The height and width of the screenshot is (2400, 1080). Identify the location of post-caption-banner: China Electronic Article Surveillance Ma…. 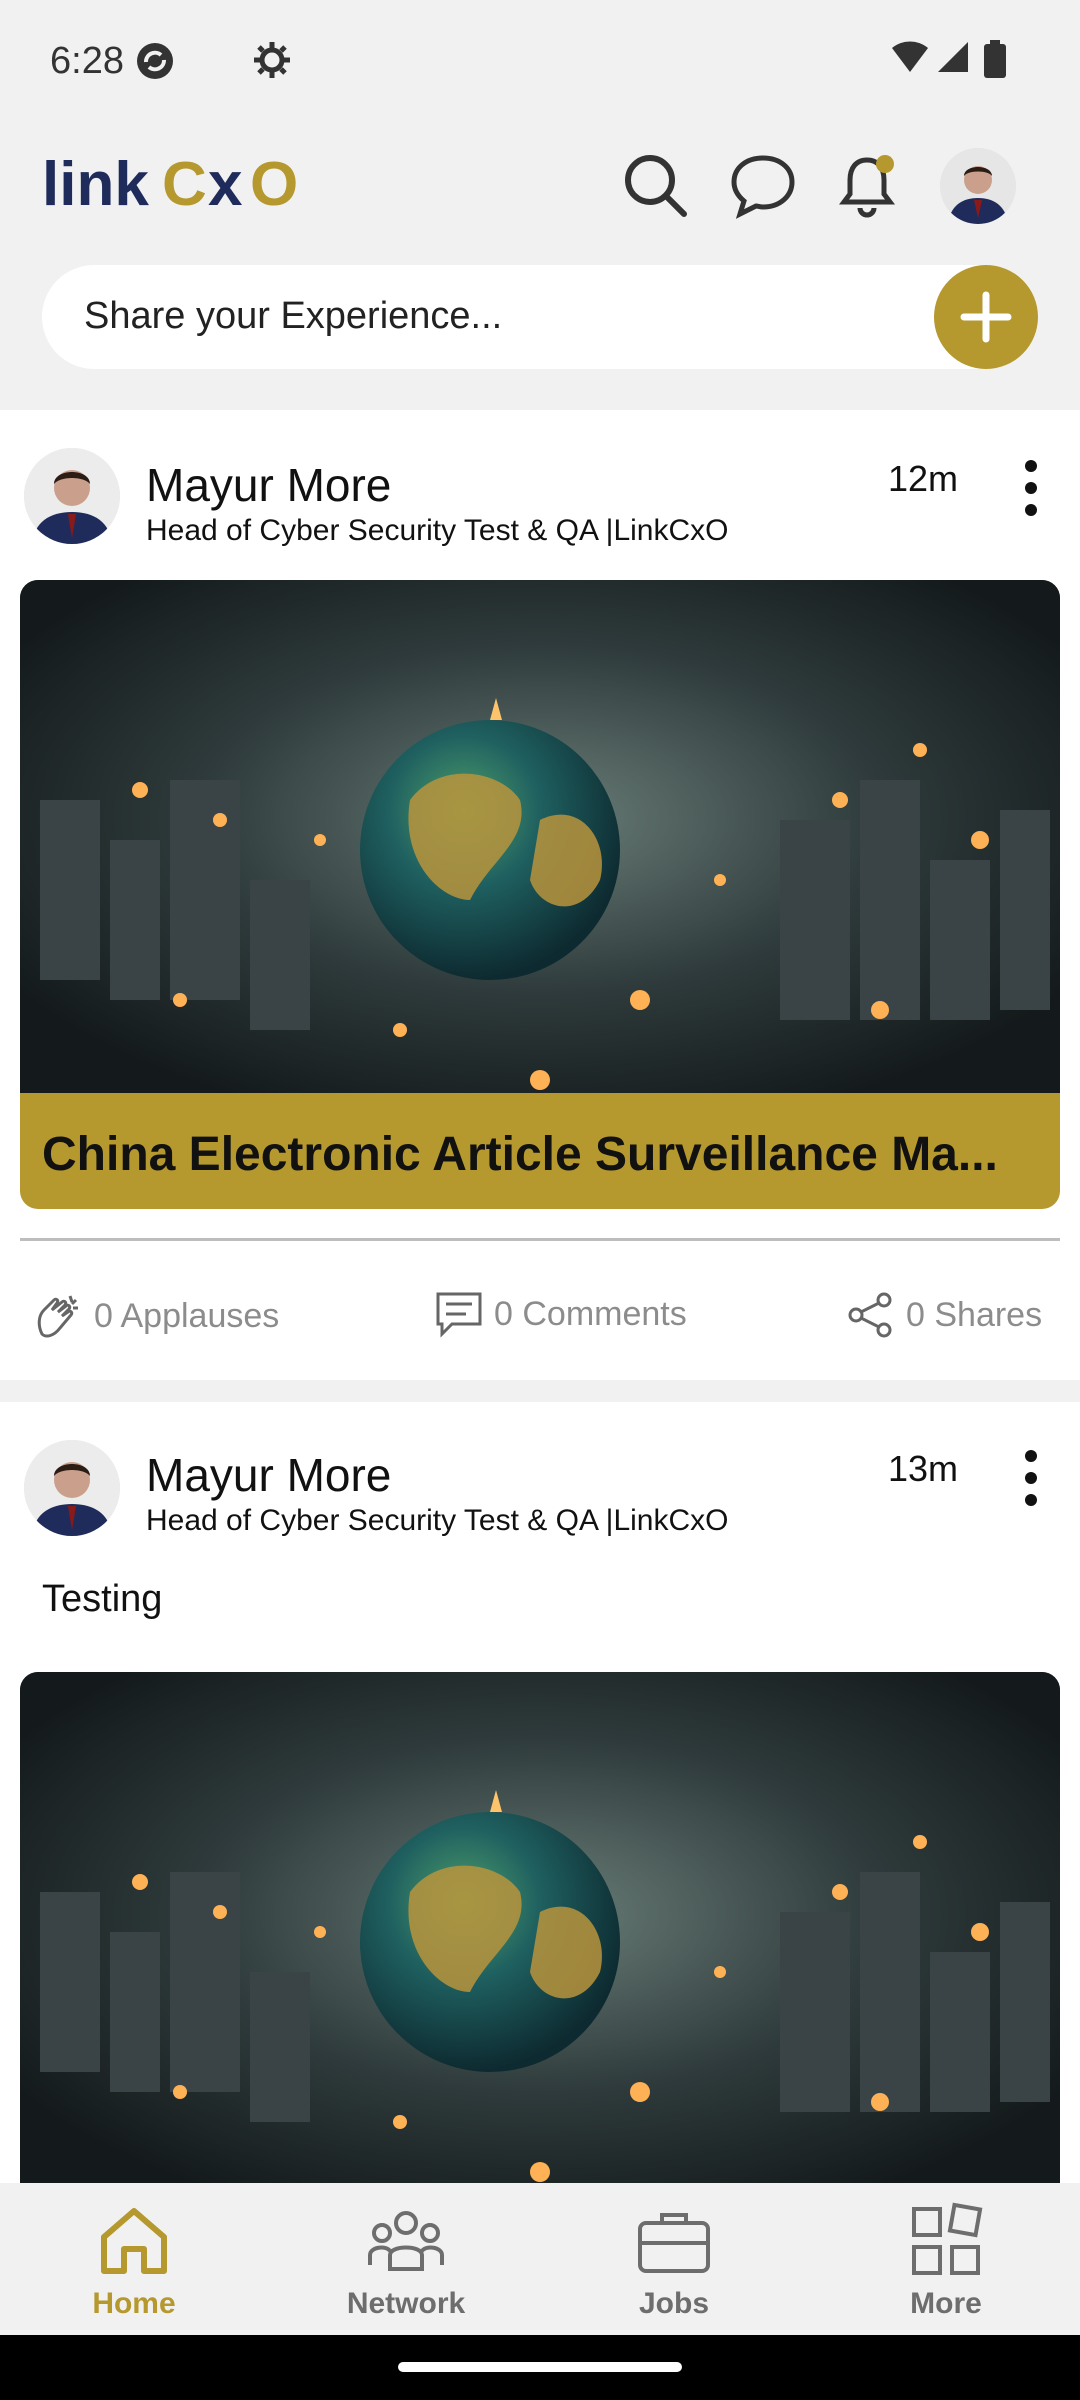
(540, 1151).